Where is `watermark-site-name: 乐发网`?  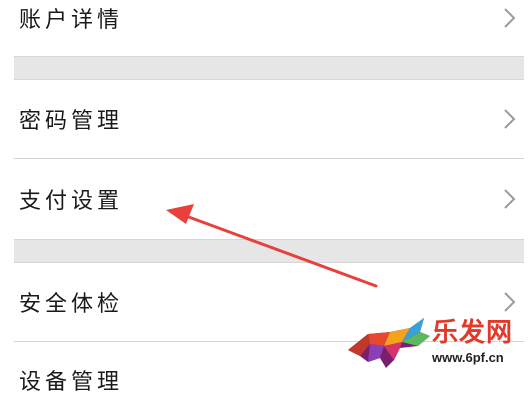
watermark-site-name: 乐发网 is located at coordinates (473, 333).